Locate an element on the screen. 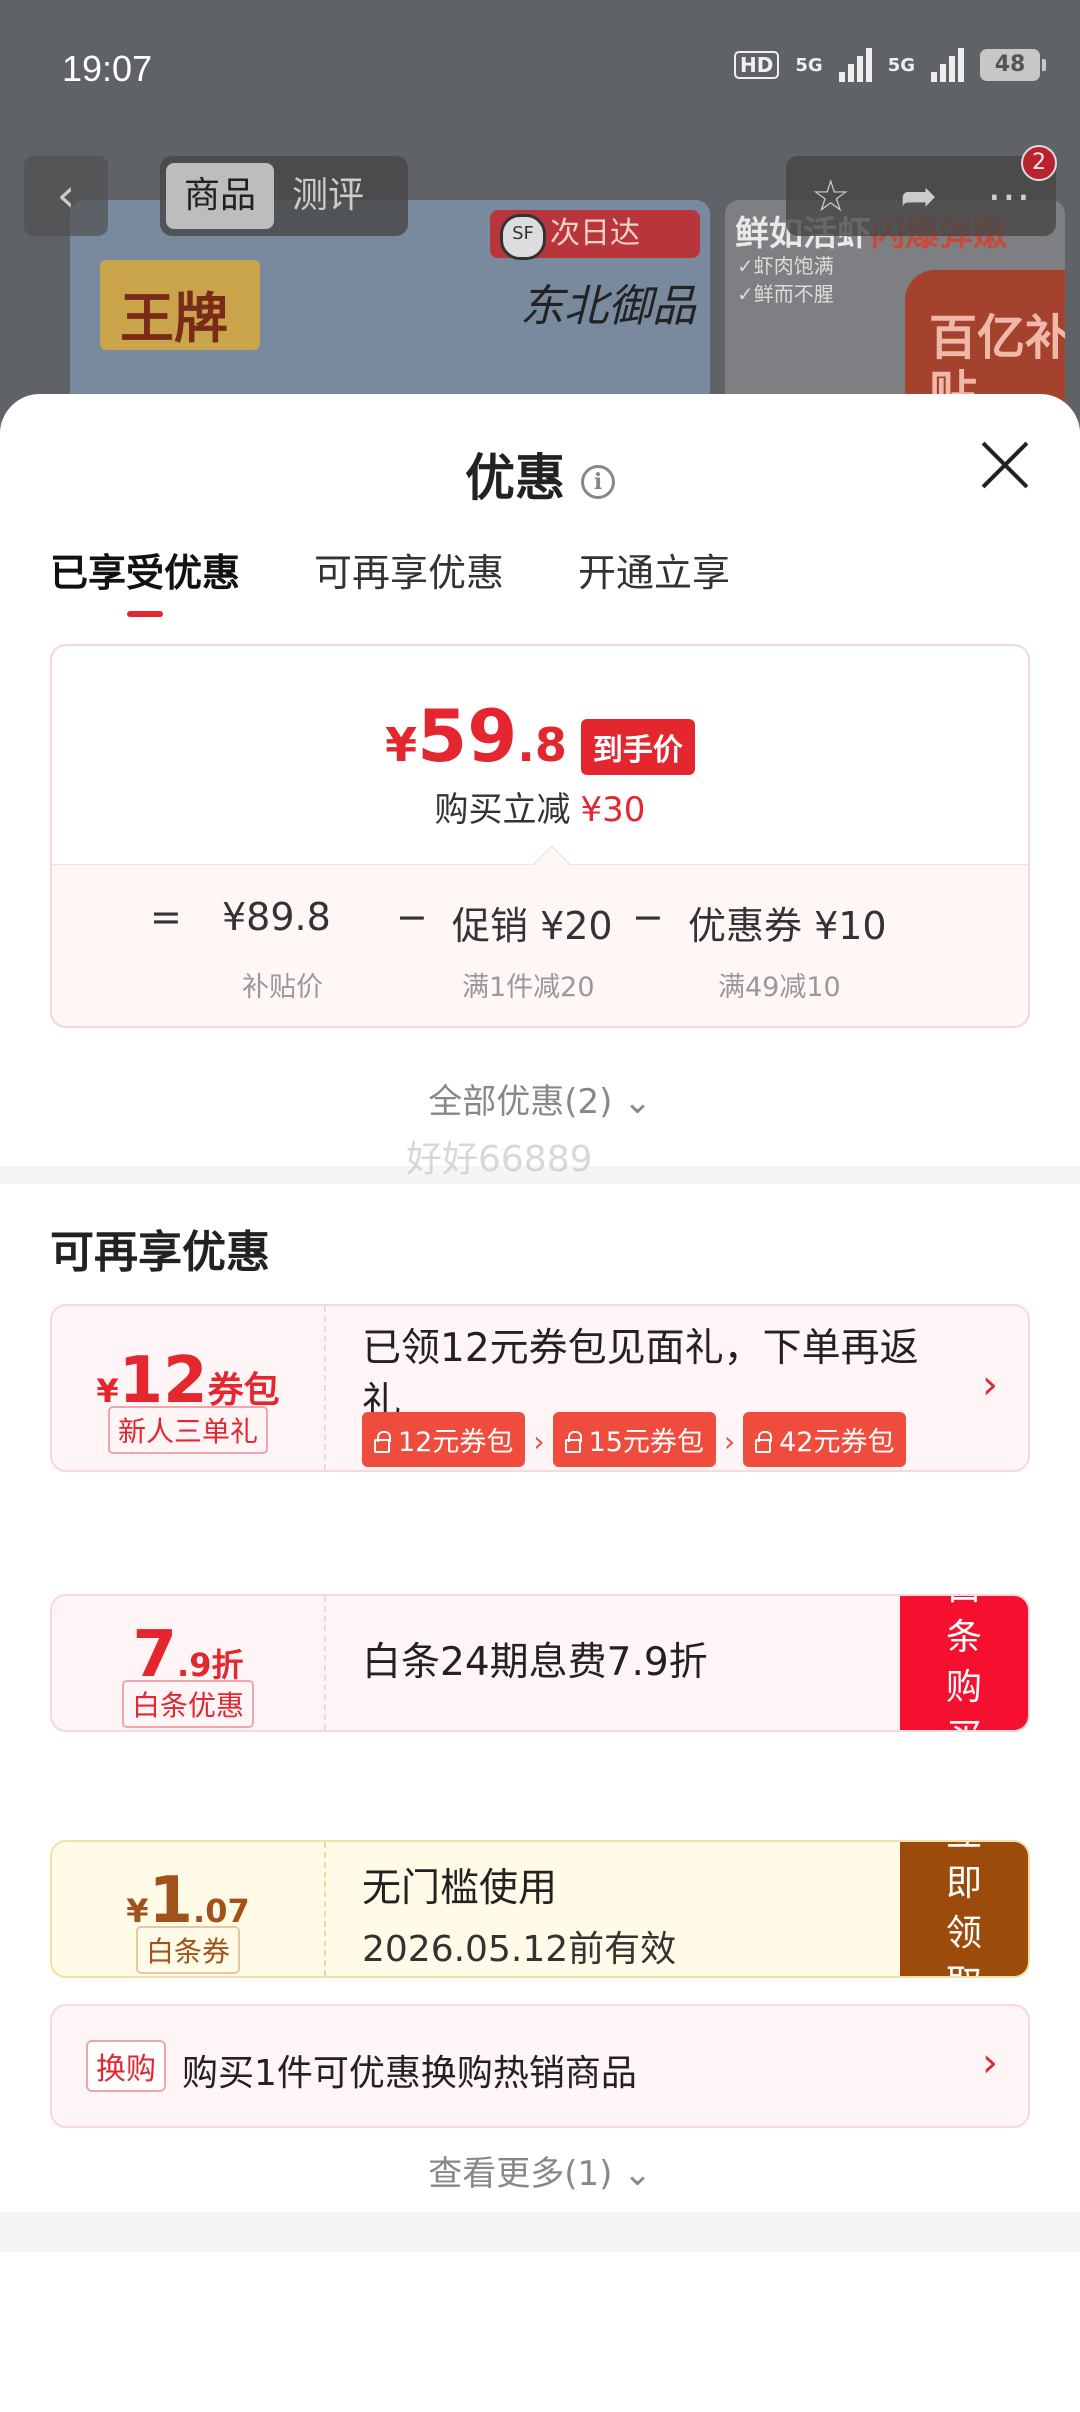 This screenshot has width=1080, height=2412. coupon-pack-pill: 12元券包 is located at coordinates (444, 1439).